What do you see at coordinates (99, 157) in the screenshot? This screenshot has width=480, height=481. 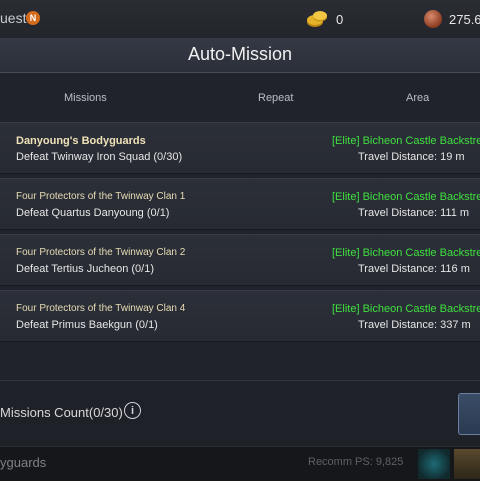 I see `mission-objective: Defeat Twinway Iron Squad (0/30)` at bounding box center [99, 157].